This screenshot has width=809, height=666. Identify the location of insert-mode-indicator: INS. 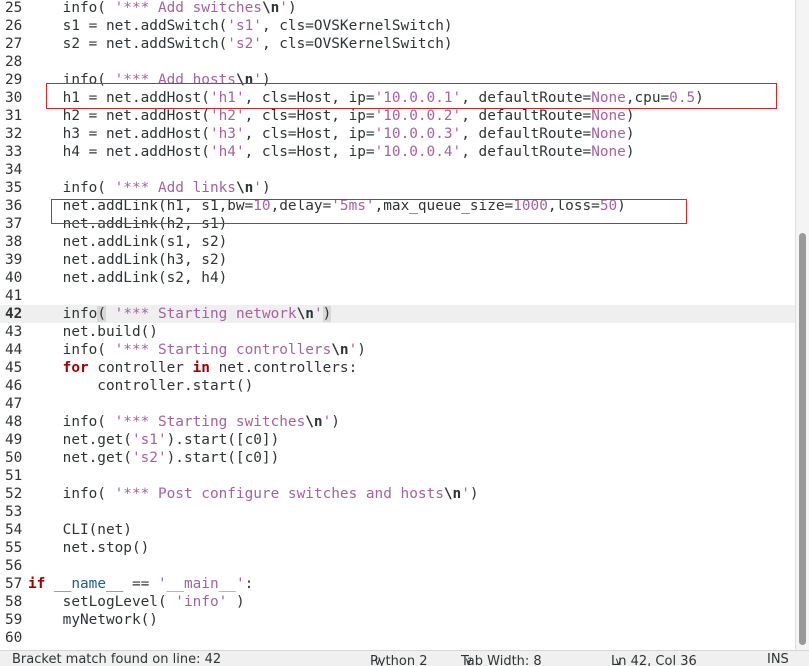
(778, 659).